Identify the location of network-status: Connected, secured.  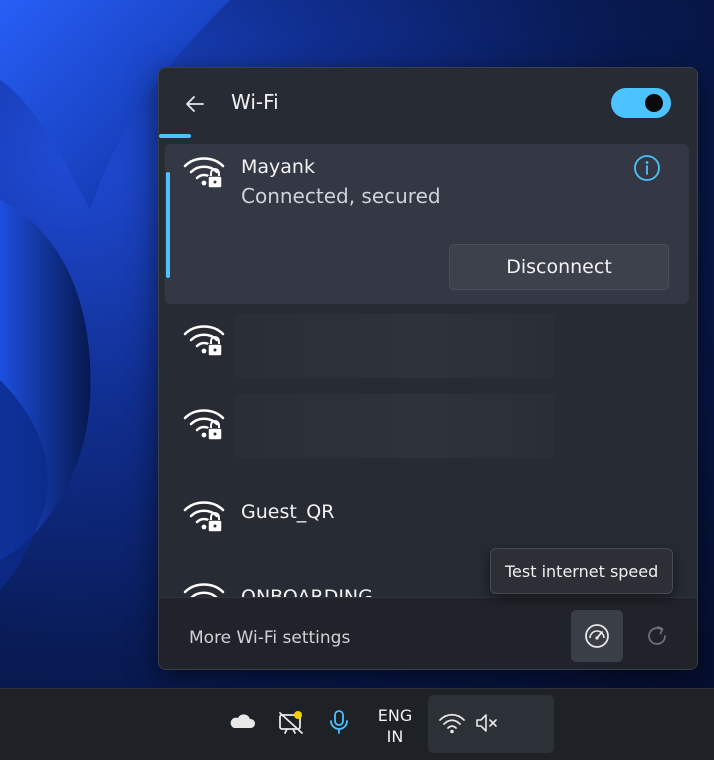
(341, 196).